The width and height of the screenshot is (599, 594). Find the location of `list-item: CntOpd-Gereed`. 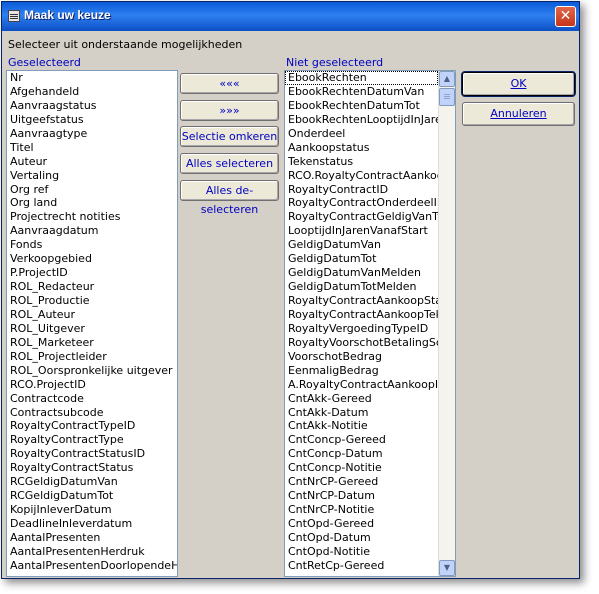

list-item: CntOpd-Gereed is located at coordinates (361, 524).